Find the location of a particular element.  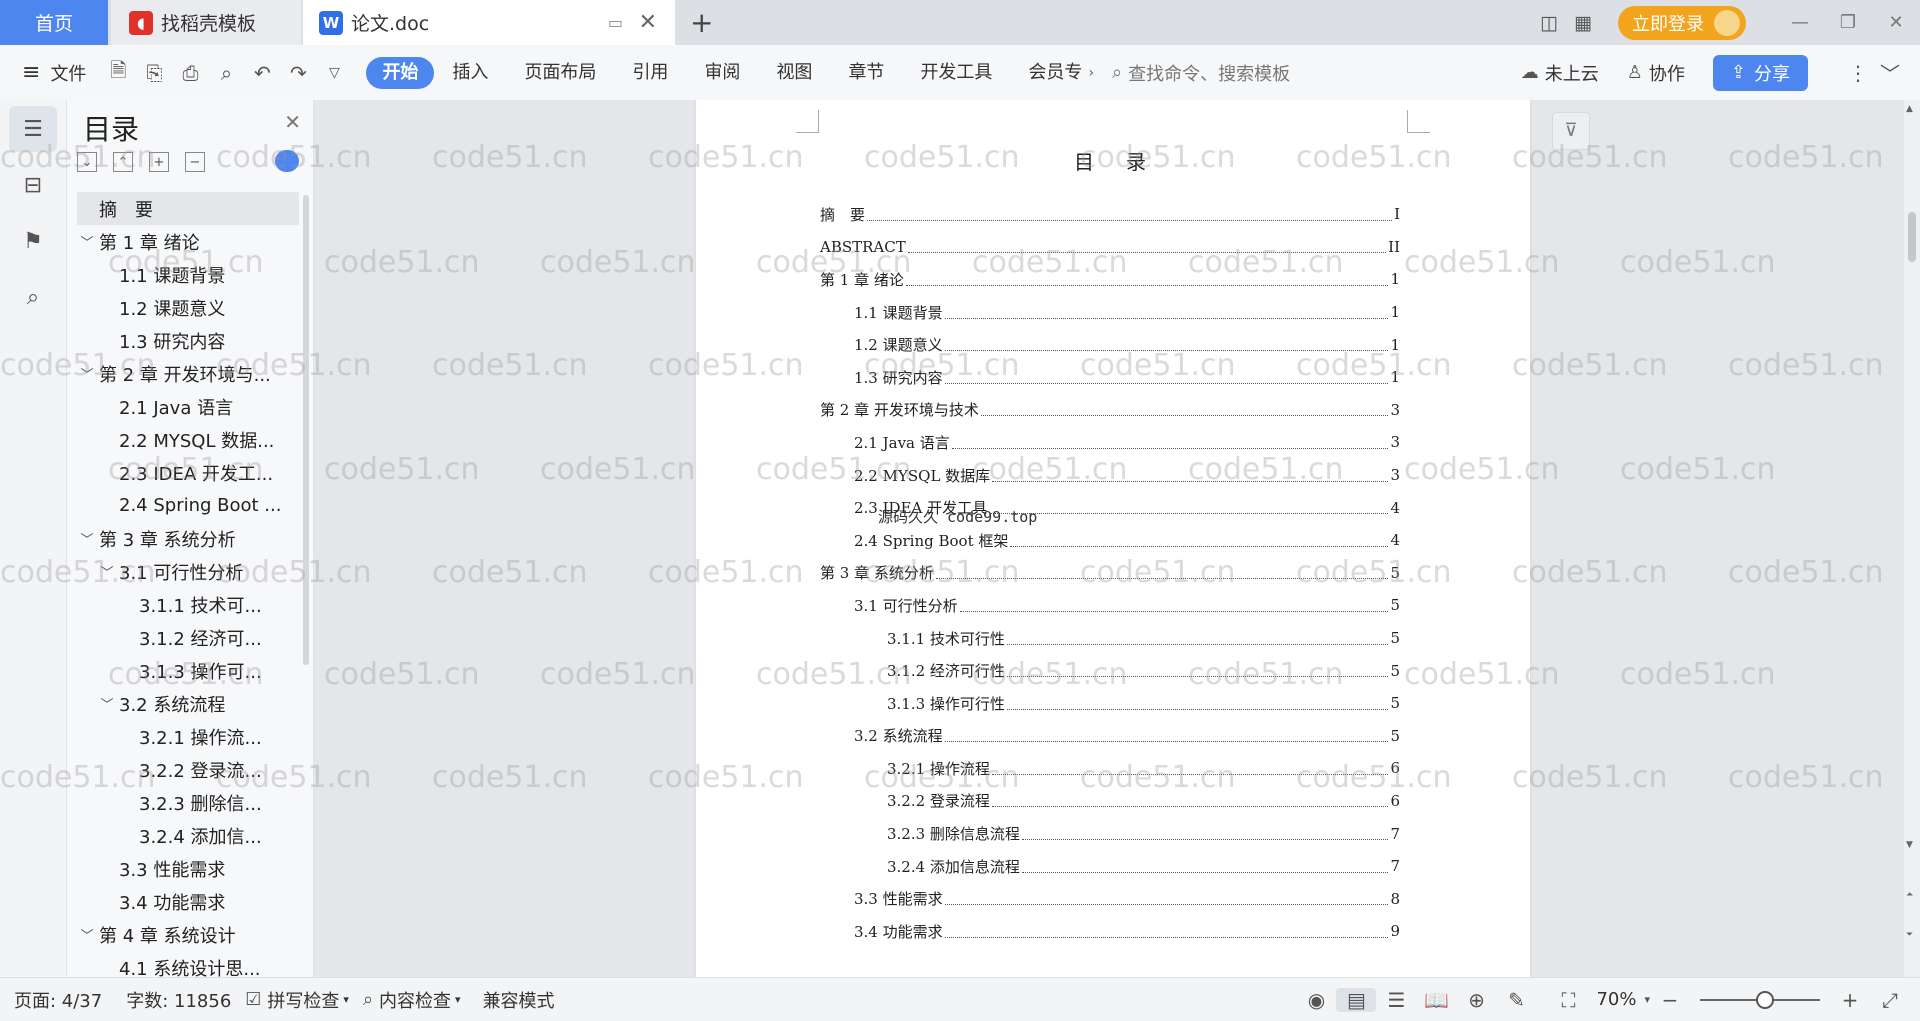

toc-entry: 2.4 Spring Boot 框架 4 is located at coordinates (1110, 540).